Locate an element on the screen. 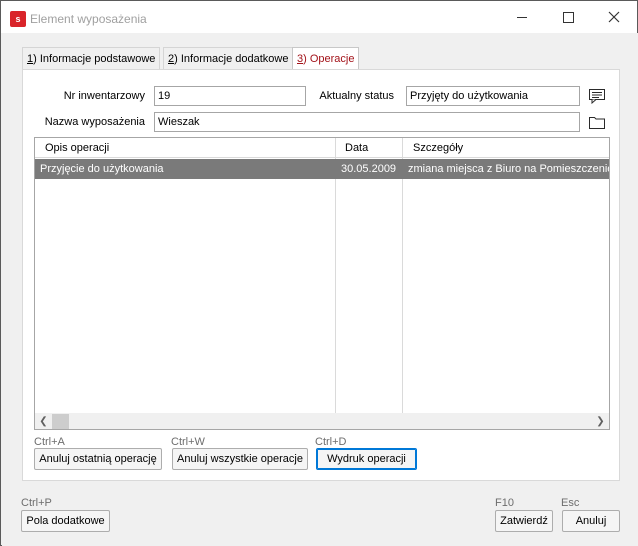  title-bar: s Element wyposażenia is located at coordinates (319, 17).